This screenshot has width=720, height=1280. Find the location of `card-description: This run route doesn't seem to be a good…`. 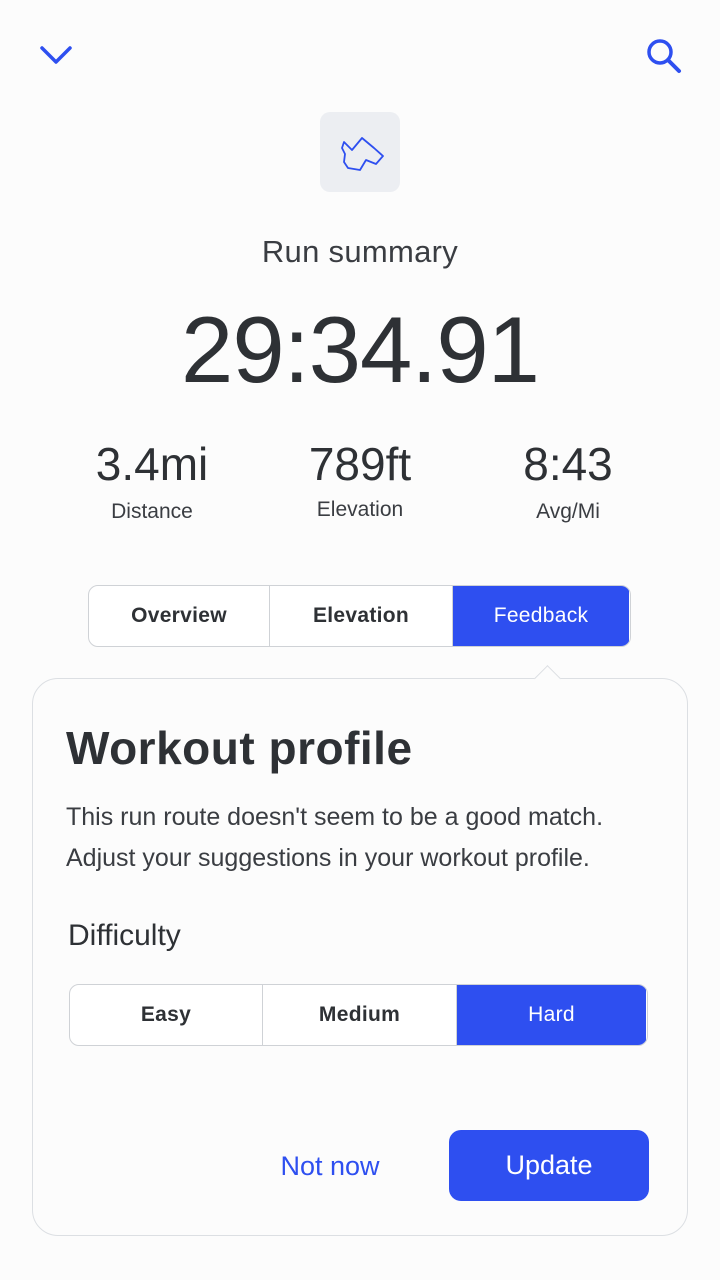

card-description: This run route doesn't seem to be a good… is located at coordinates (335, 837).